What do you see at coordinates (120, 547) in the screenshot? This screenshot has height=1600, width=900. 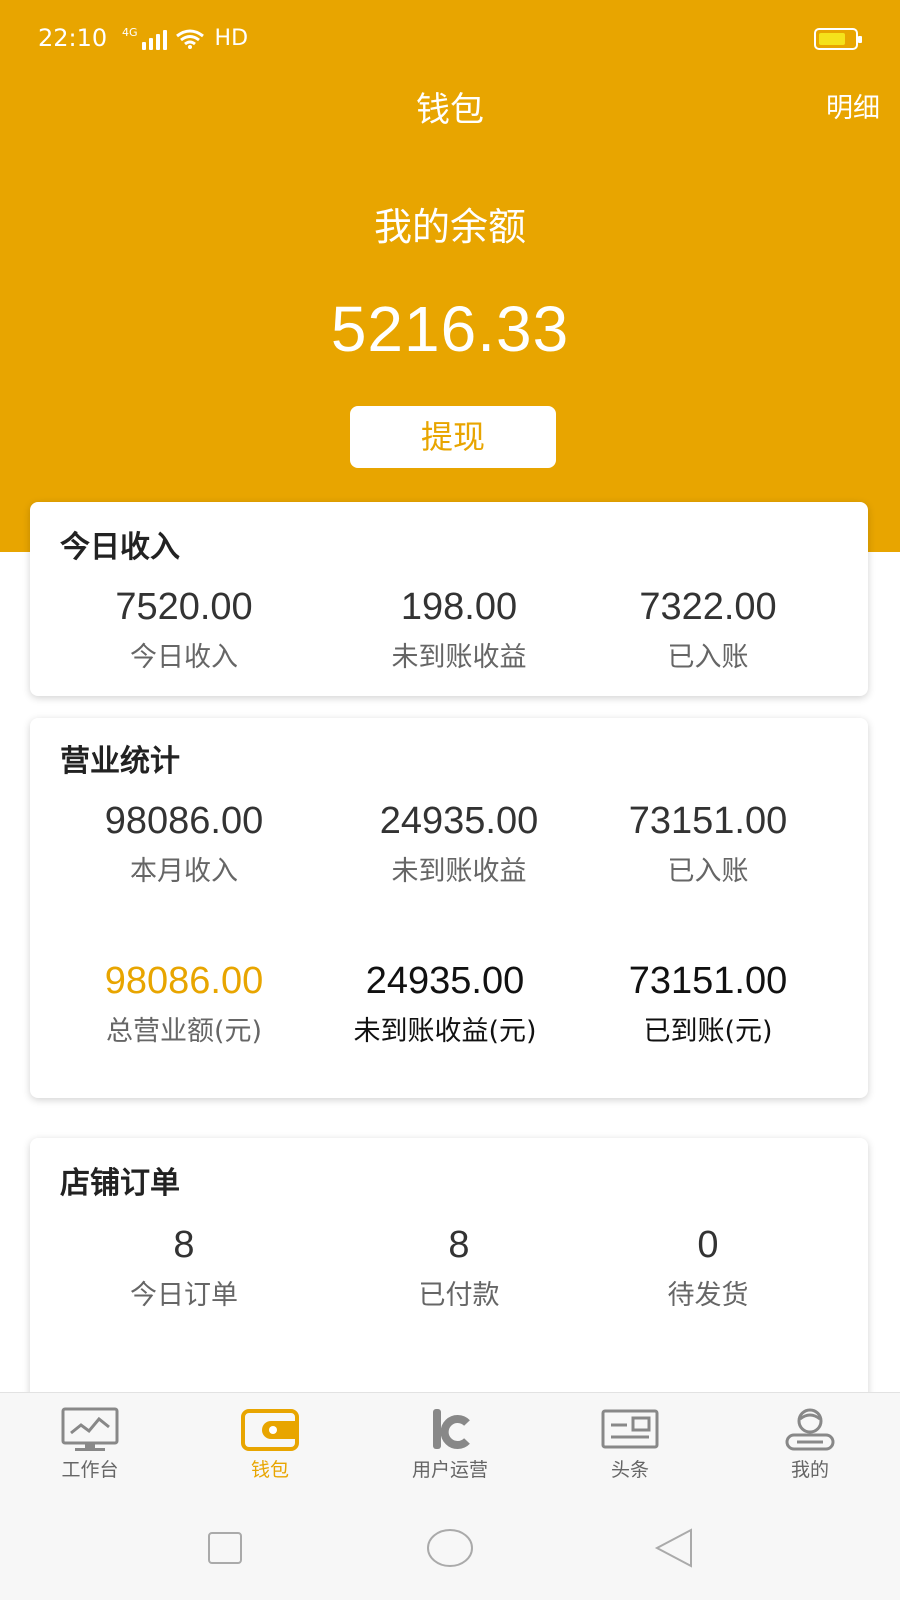 I see `card-title: 今日收入` at bounding box center [120, 547].